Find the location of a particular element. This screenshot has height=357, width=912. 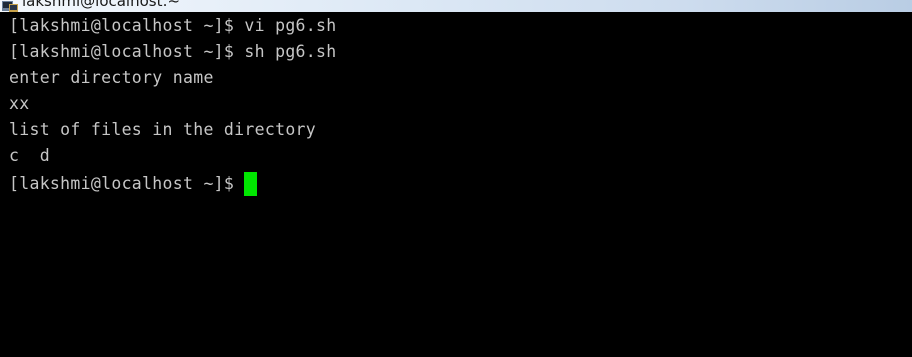

terminal-line: c d is located at coordinates (29, 155).